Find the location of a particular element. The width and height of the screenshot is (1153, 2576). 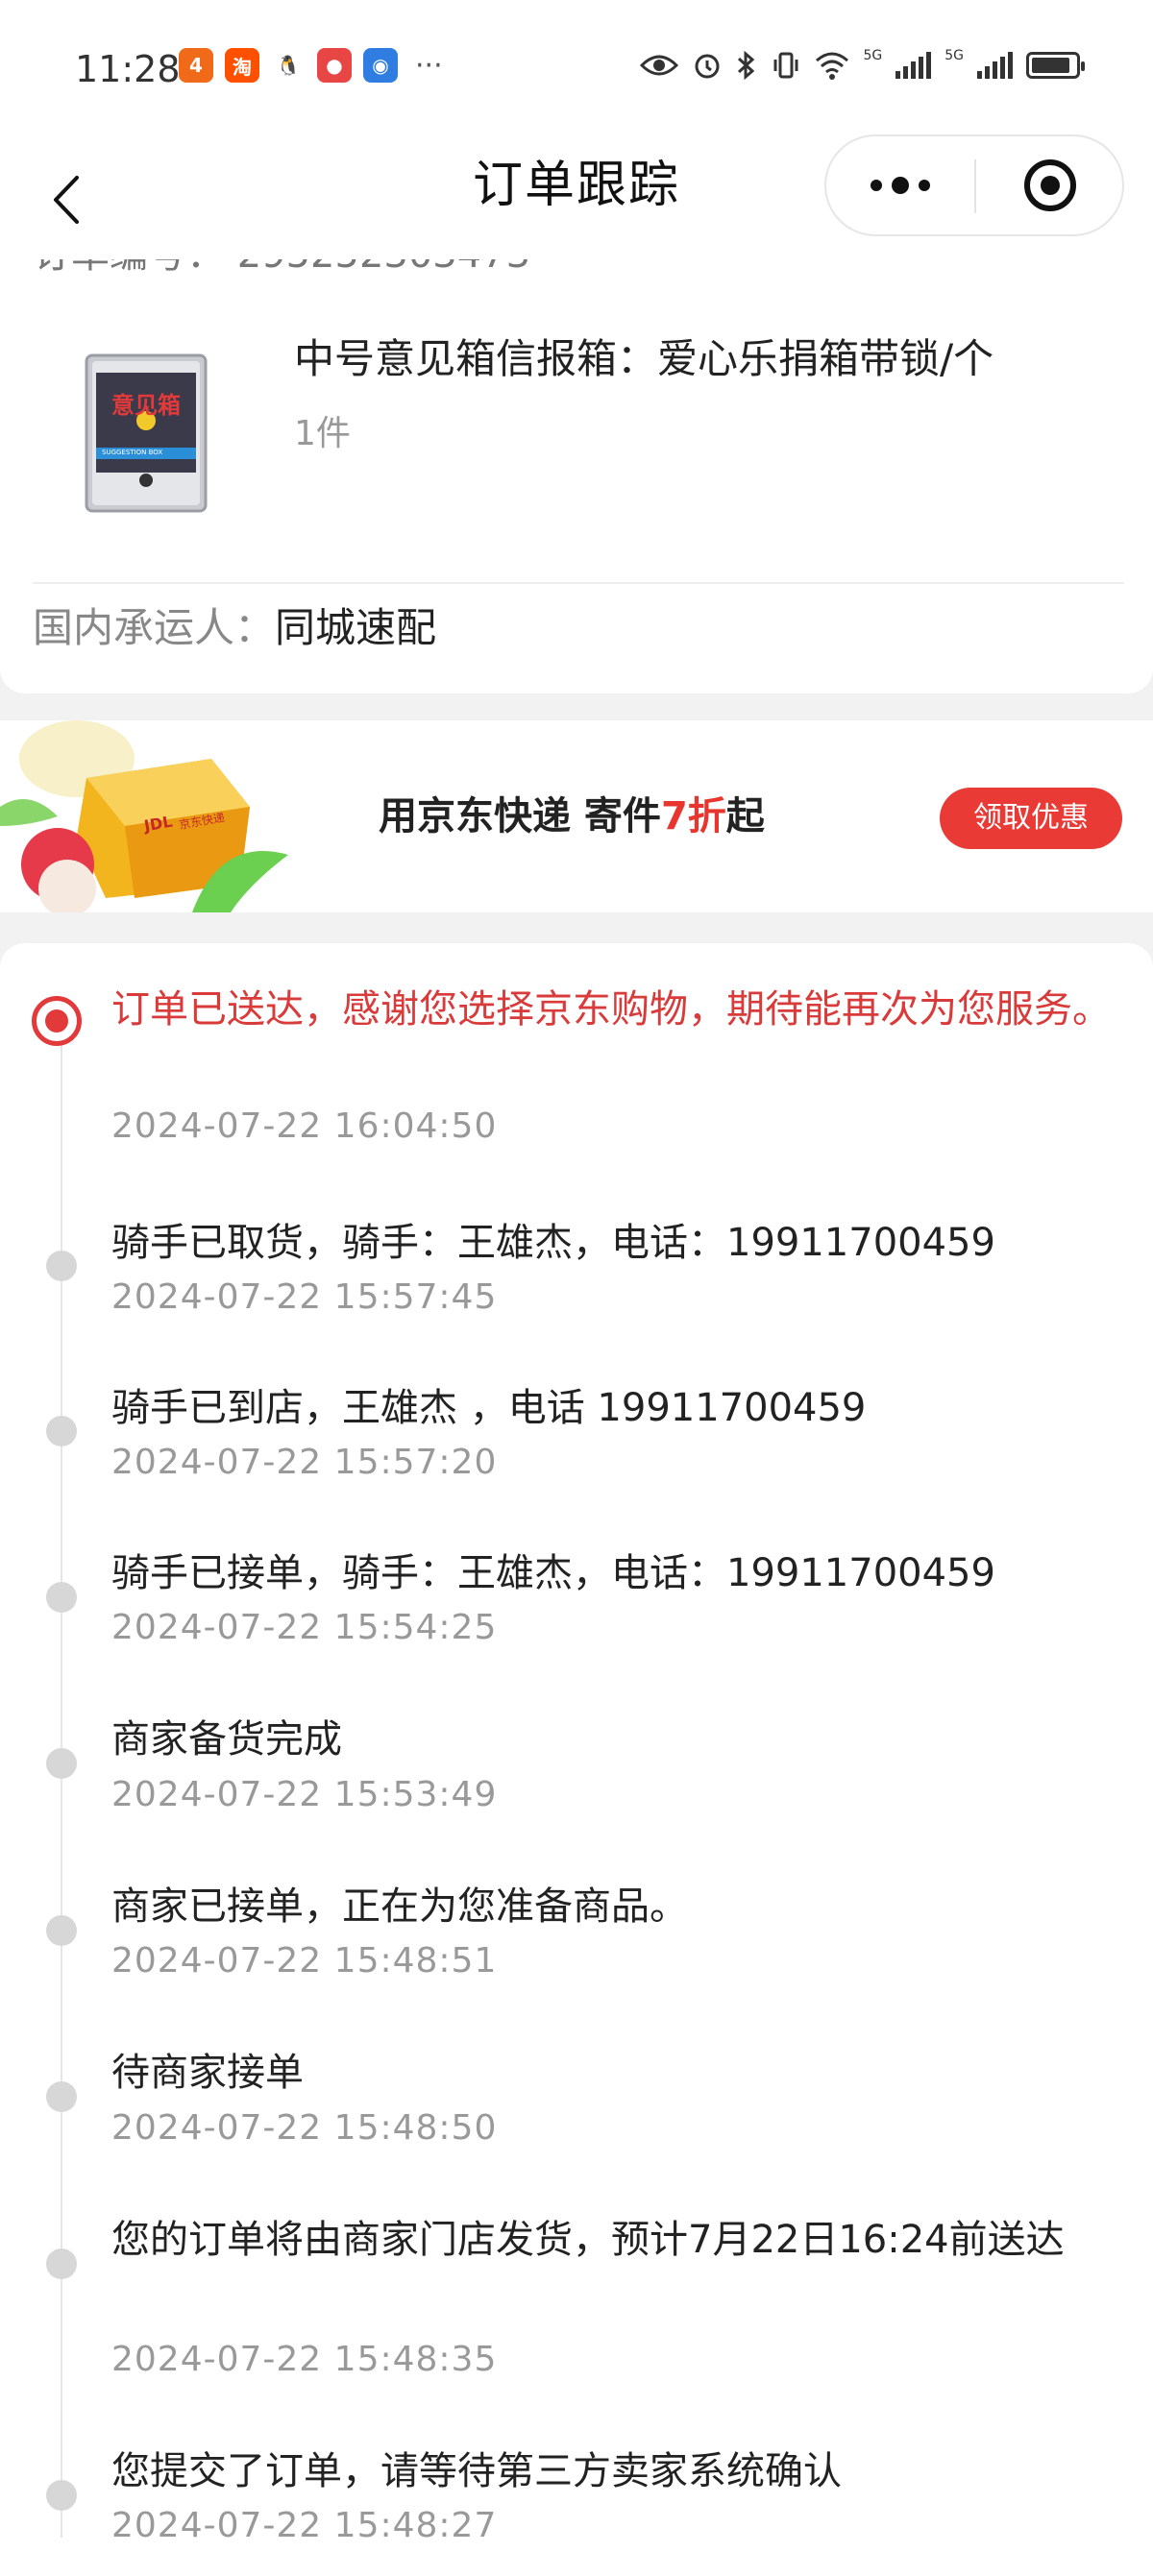

timeline-time: 2024-07-22 15:48:35 is located at coordinates (304, 2359).